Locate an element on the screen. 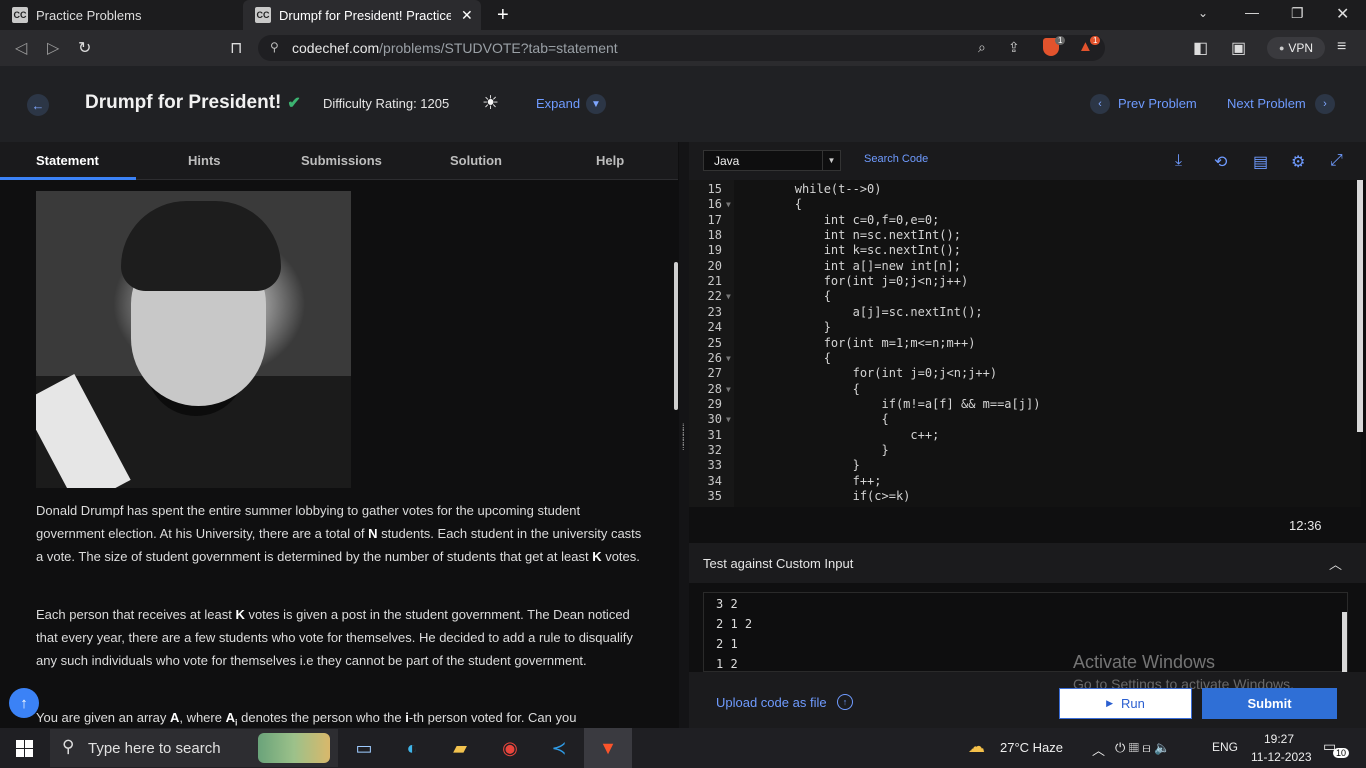 Image resolution: width=1366 pixels, height=768 pixels. save-icon: ▤ is located at coordinates (1260, 162).